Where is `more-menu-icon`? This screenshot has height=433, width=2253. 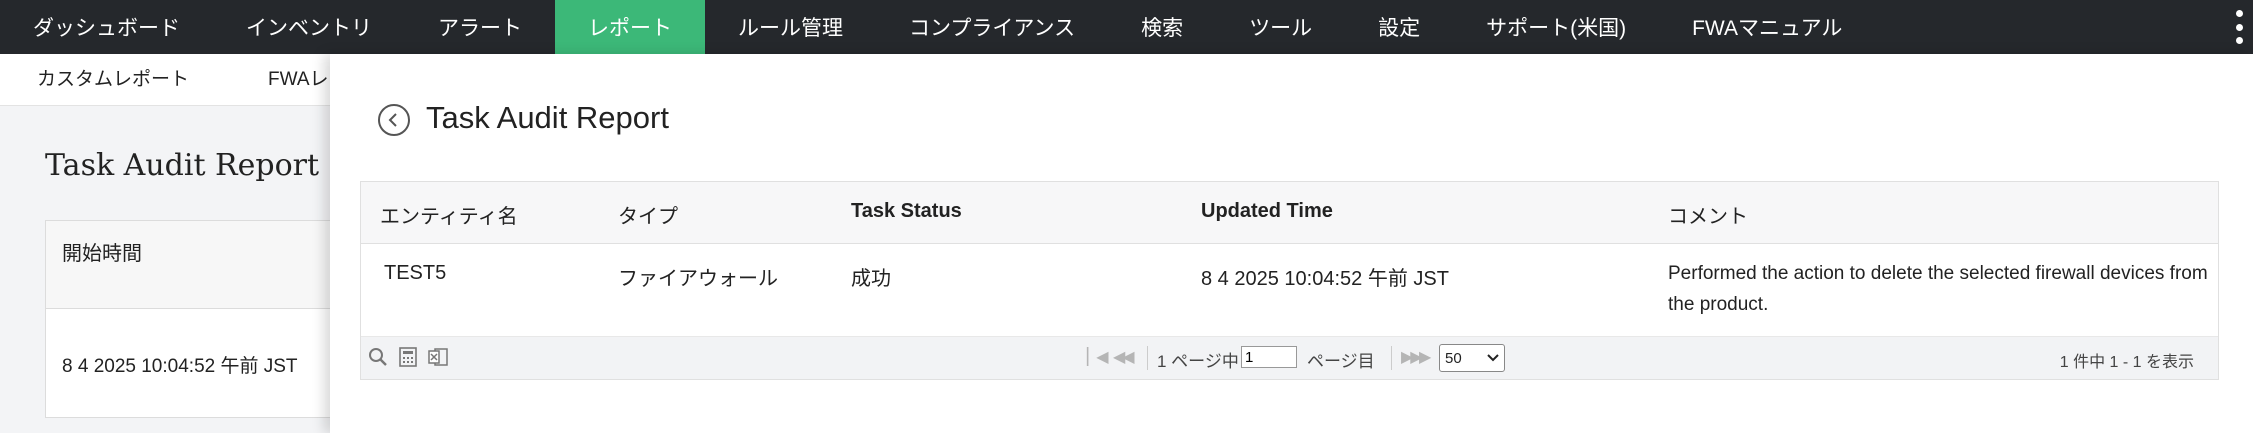
more-menu-icon is located at coordinates (2239, 27).